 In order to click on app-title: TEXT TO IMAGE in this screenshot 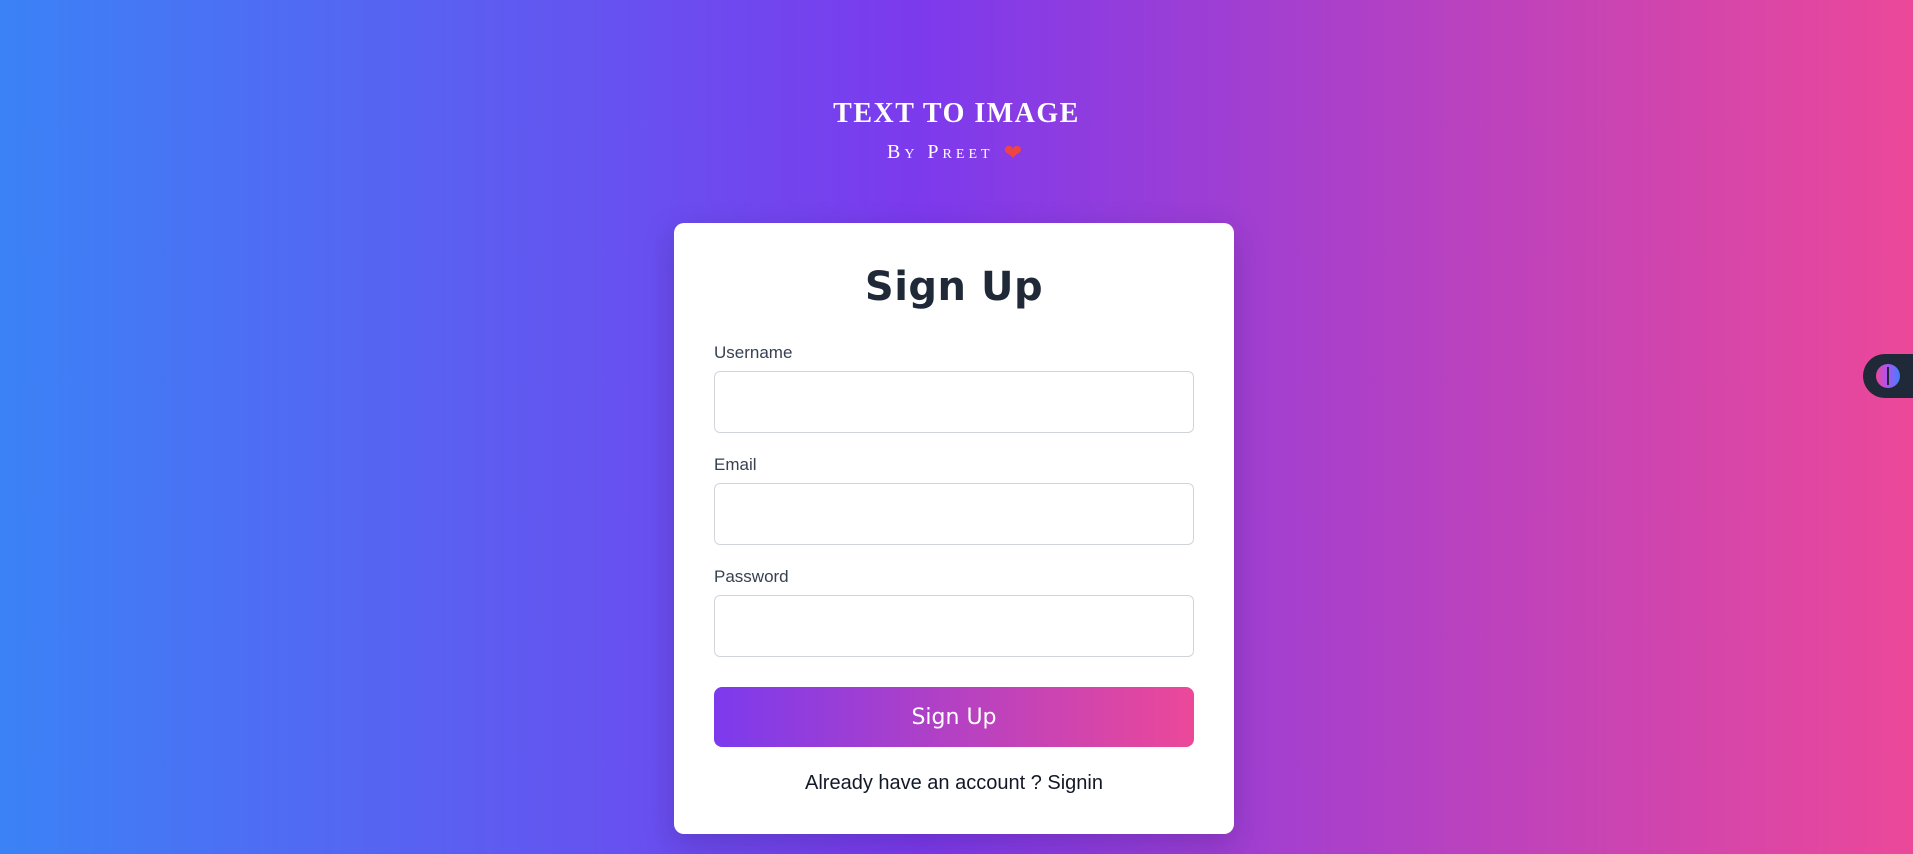, I will do `click(956, 113)`.